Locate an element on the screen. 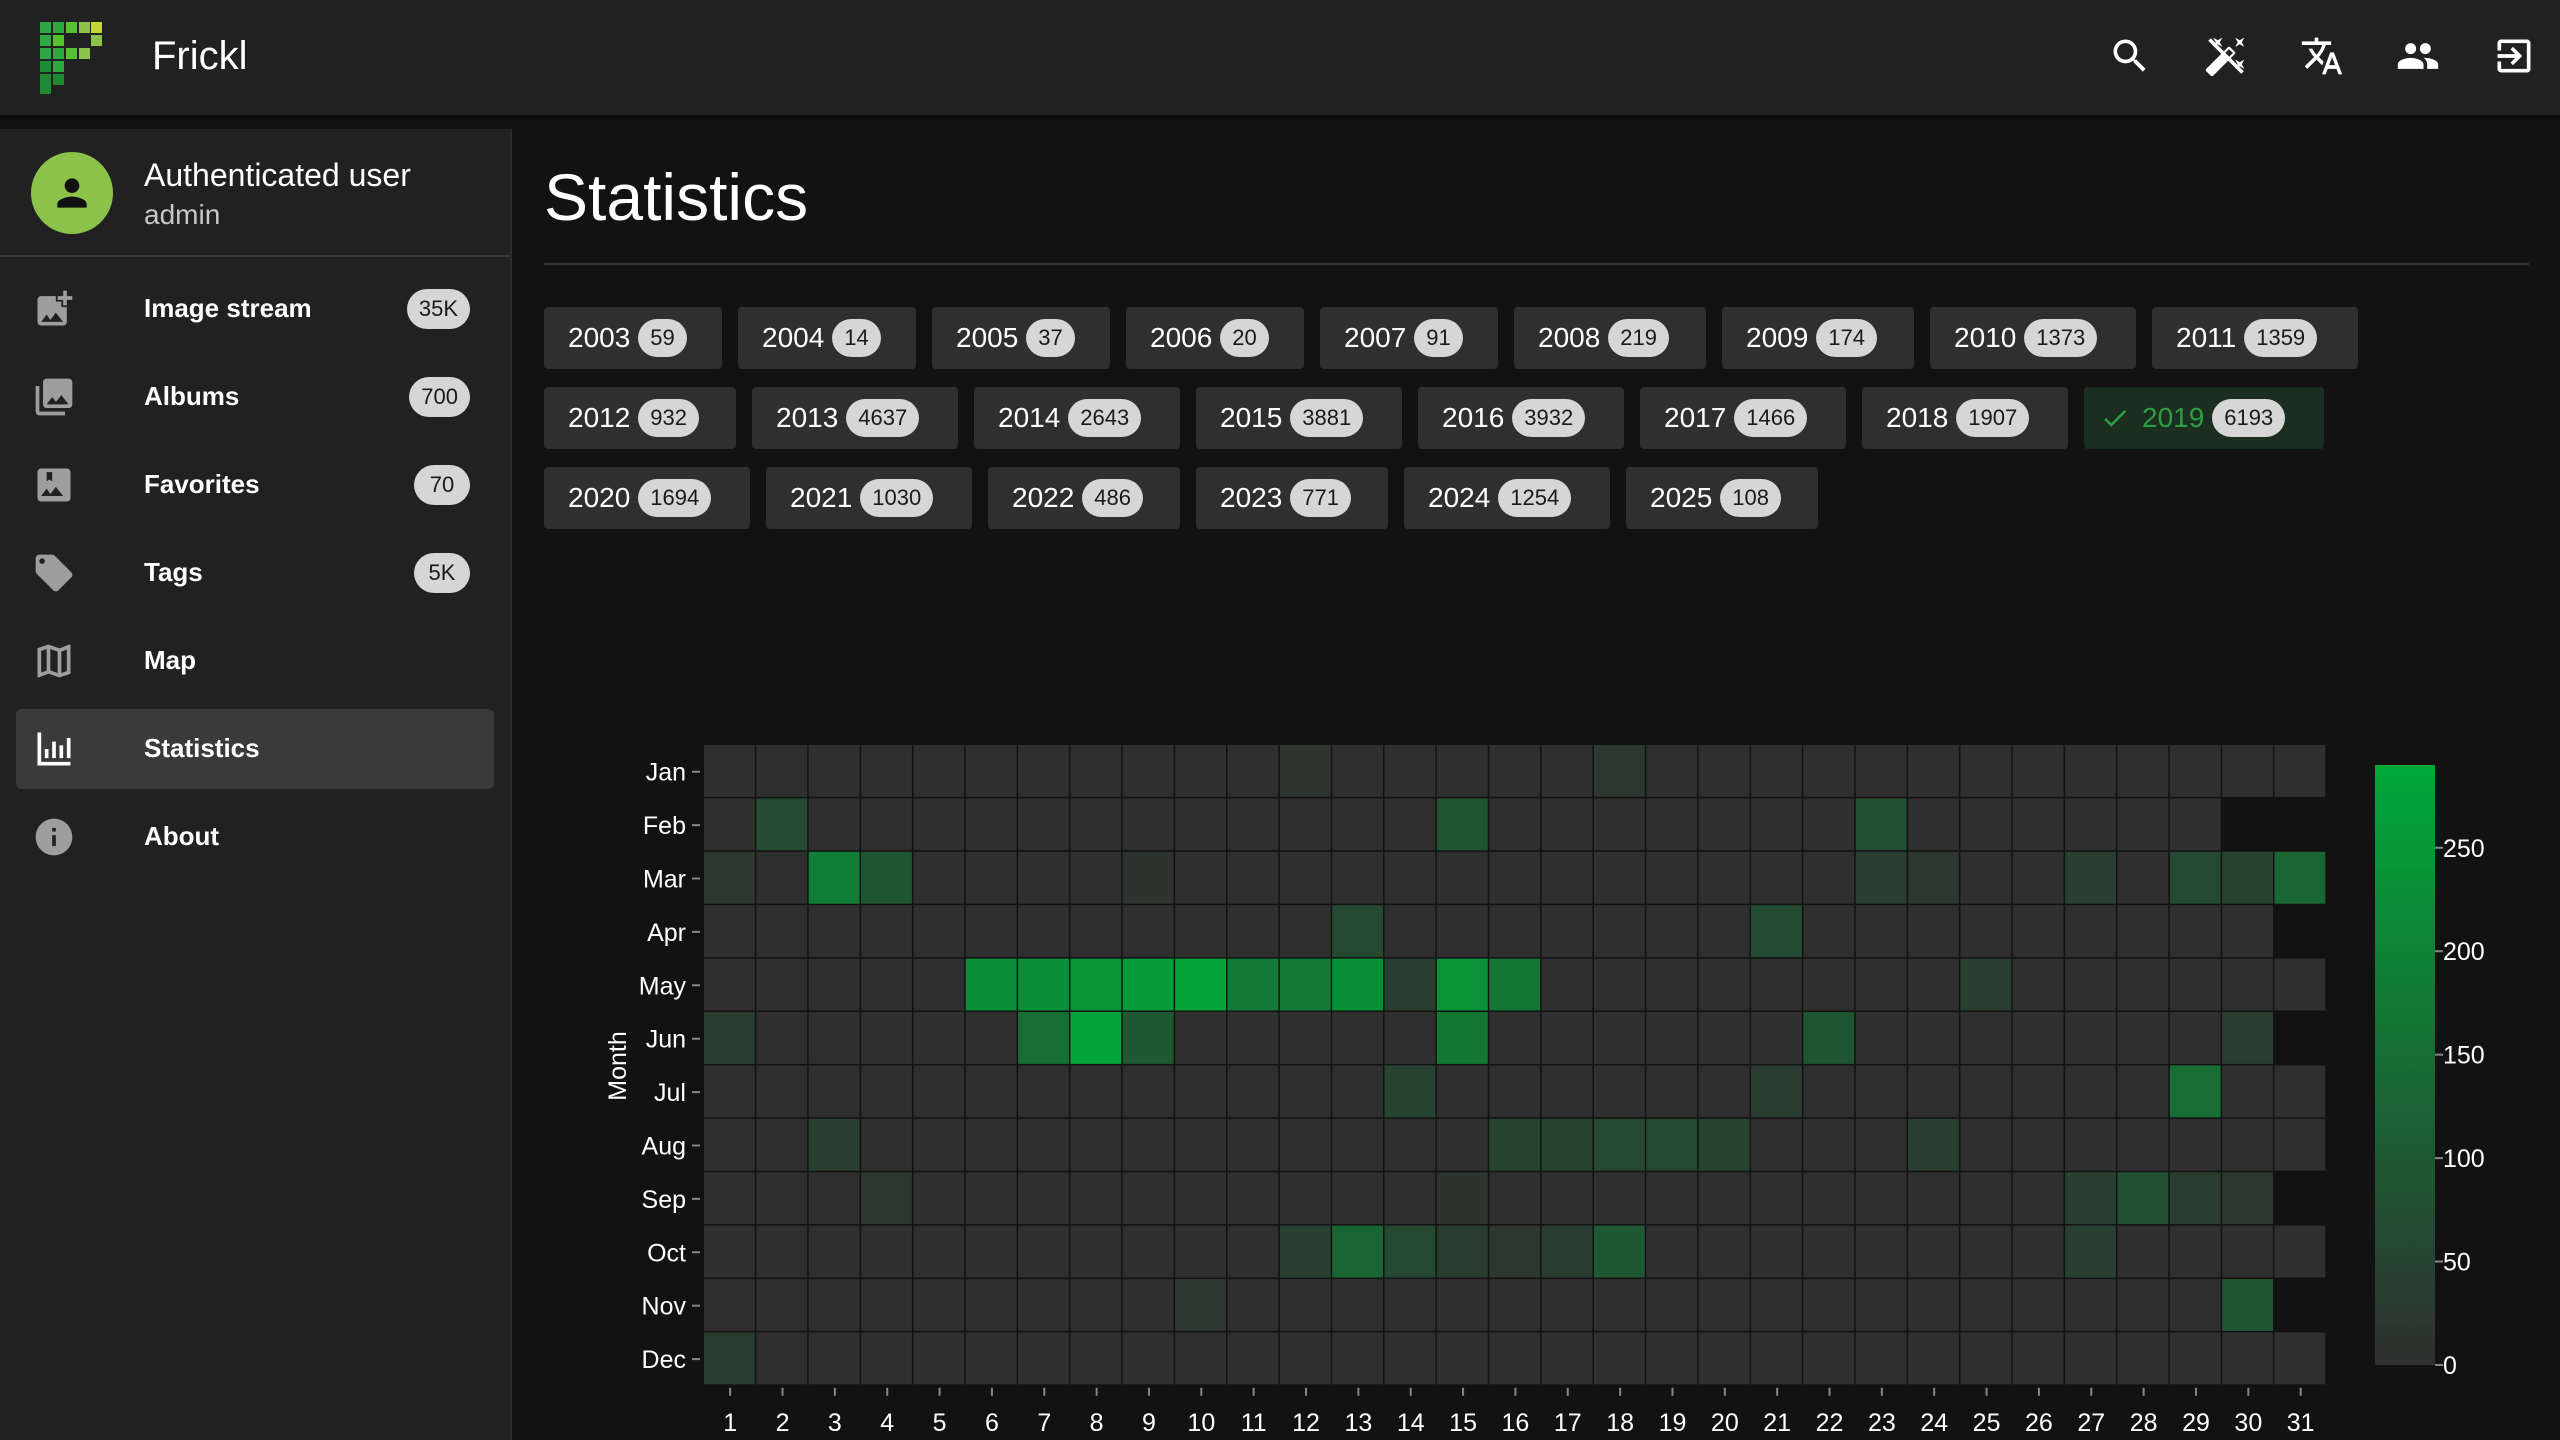 The width and height of the screenshot is (2560, 1440). sidebar-item-image-stream: Image stream 35K is located at coordinates (255, 309).